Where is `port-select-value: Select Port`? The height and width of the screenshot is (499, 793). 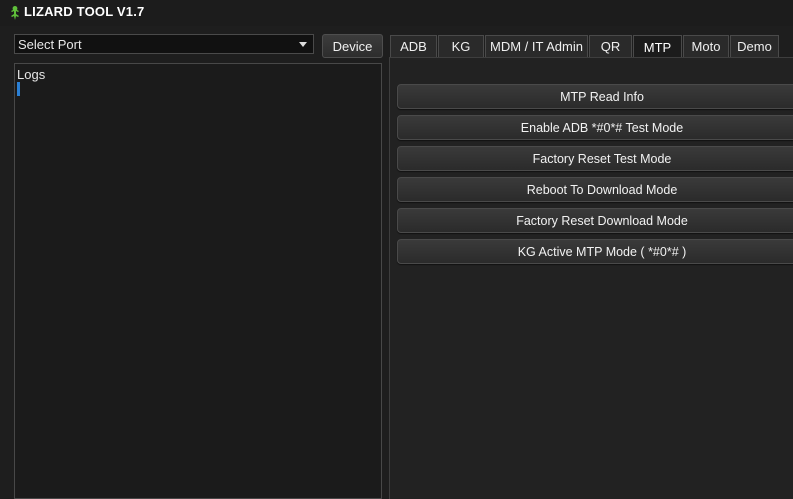
port-select-value: Select Port is located at coordinates (50, 44).